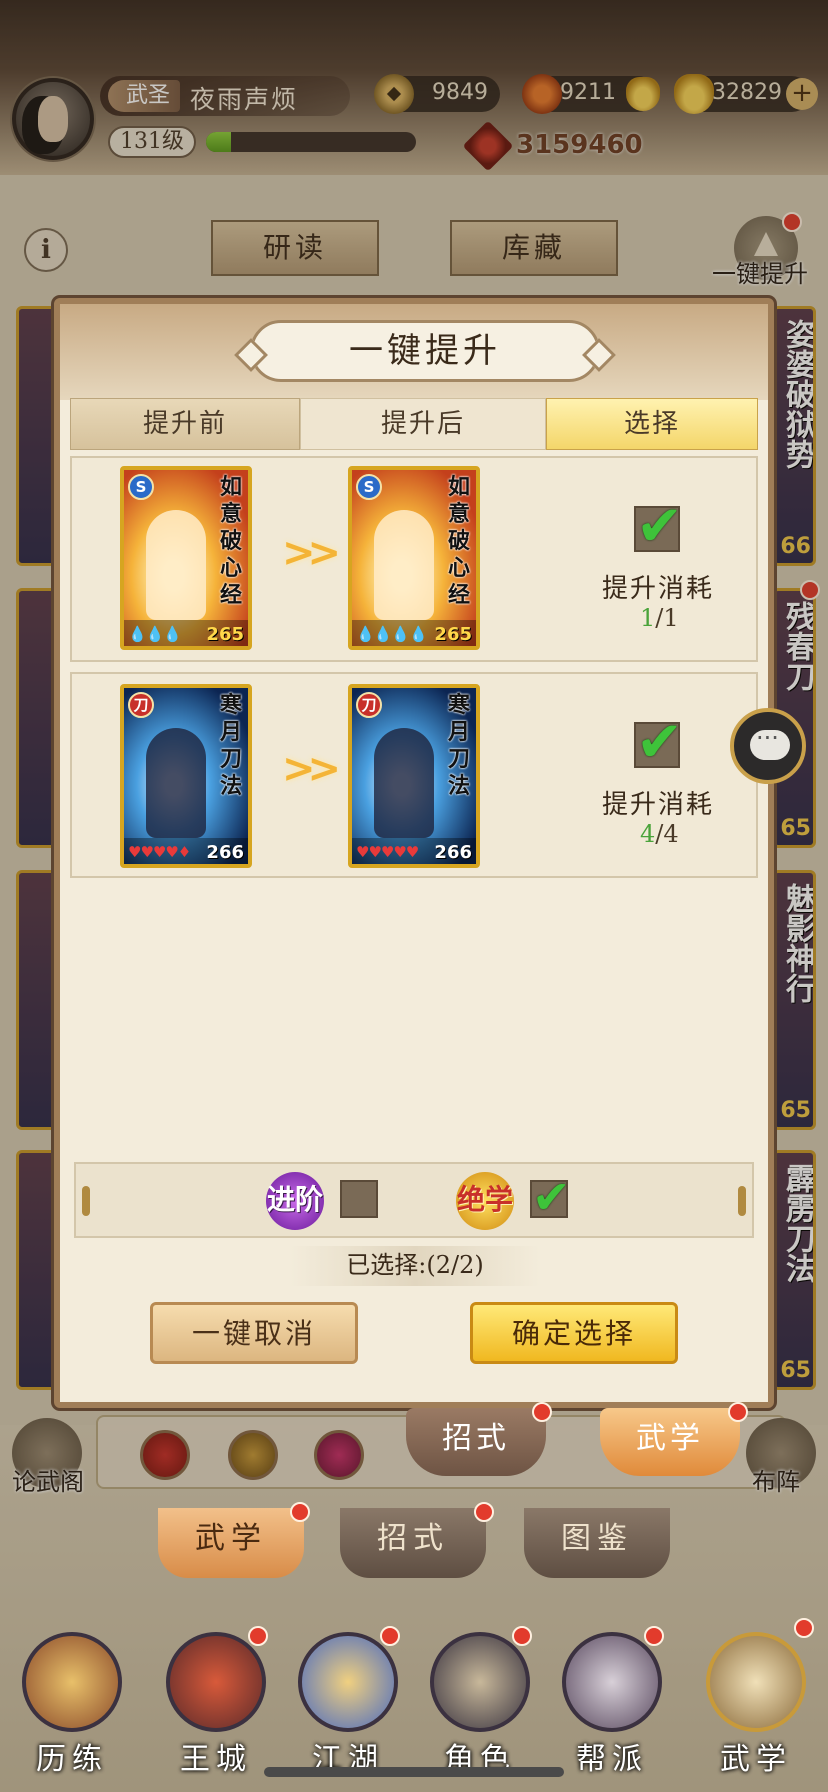 The height and width of the screenshot is (1792, 828). What do you see at coordinates (414, 1772) in the screenshot?
I see `home-indicator` at bounding box center [414, 1772].